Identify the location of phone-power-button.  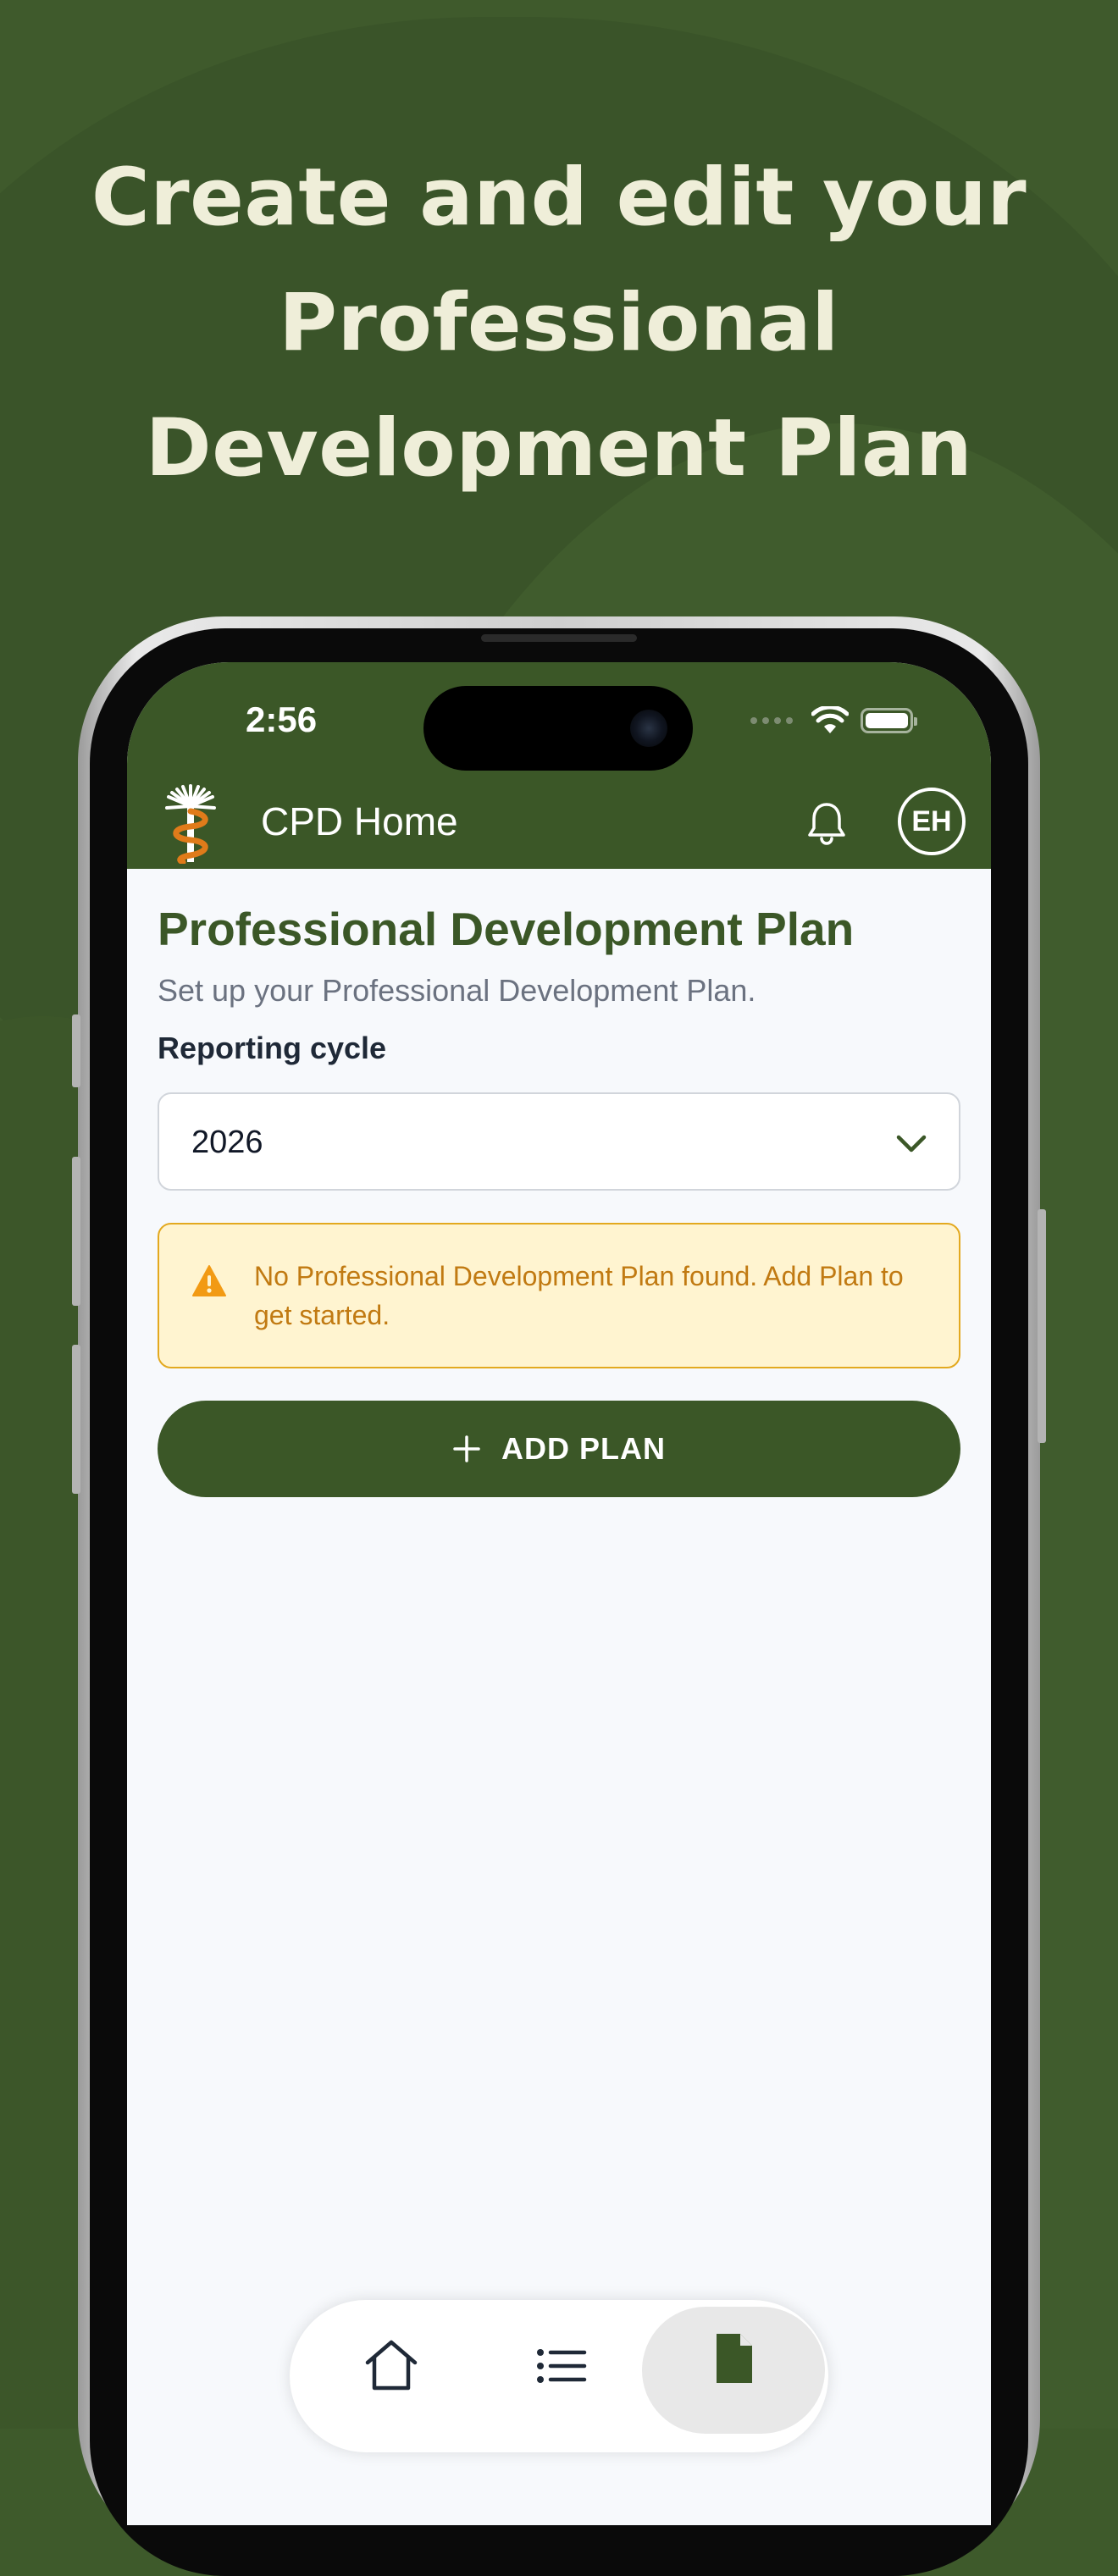
(1042, 1326).